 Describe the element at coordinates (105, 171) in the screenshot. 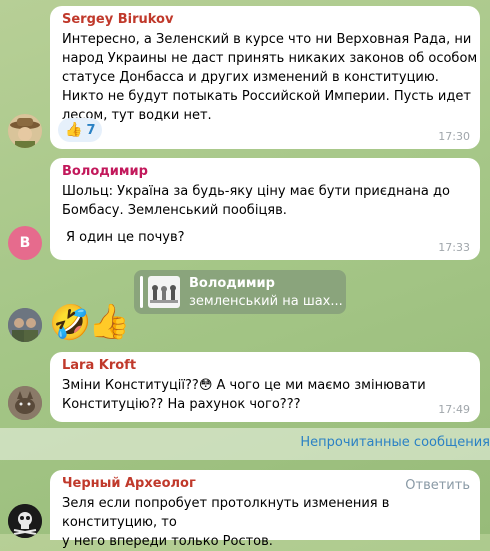

I see `message-author: Володимир` at that location.